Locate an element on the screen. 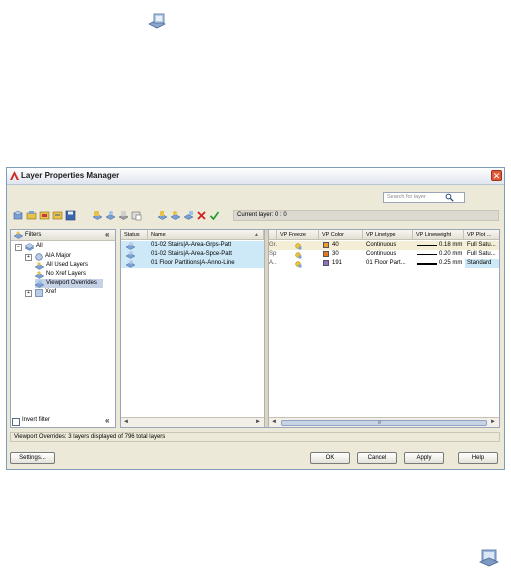  cancel-button: Cancel is located at coordinates (377, 458).